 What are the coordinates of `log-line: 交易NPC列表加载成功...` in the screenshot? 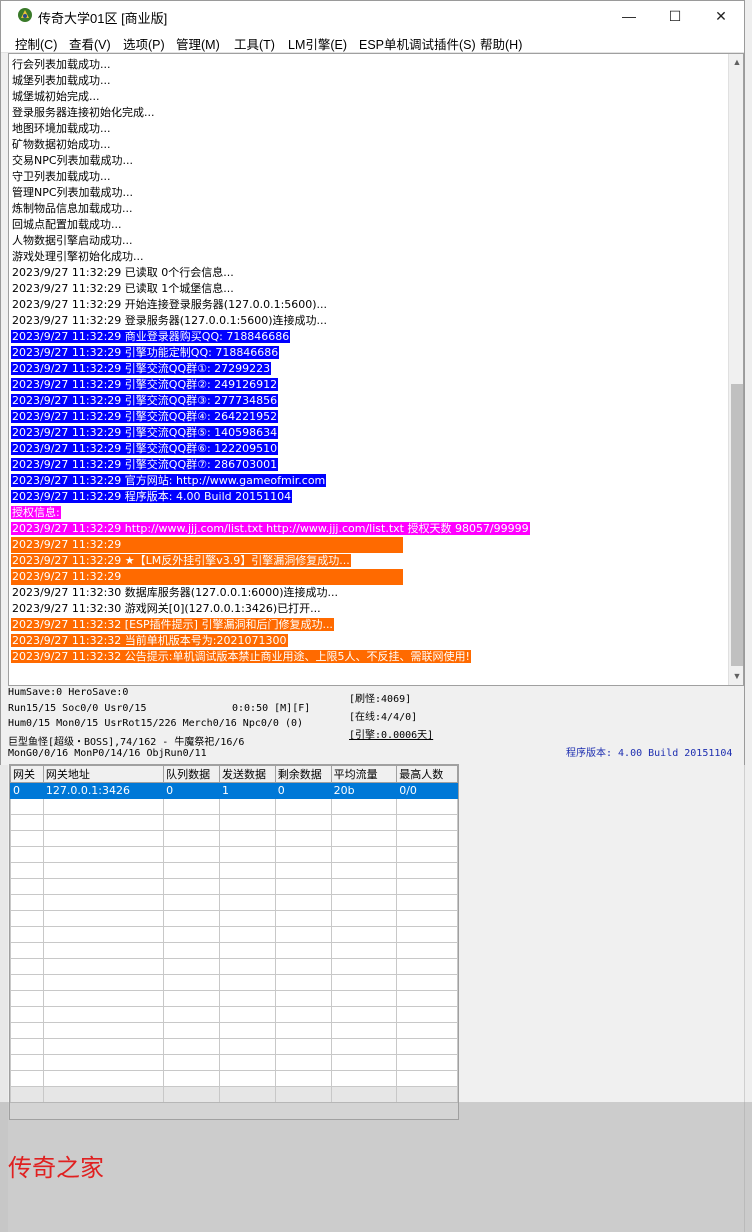 It's located at (369, 161).